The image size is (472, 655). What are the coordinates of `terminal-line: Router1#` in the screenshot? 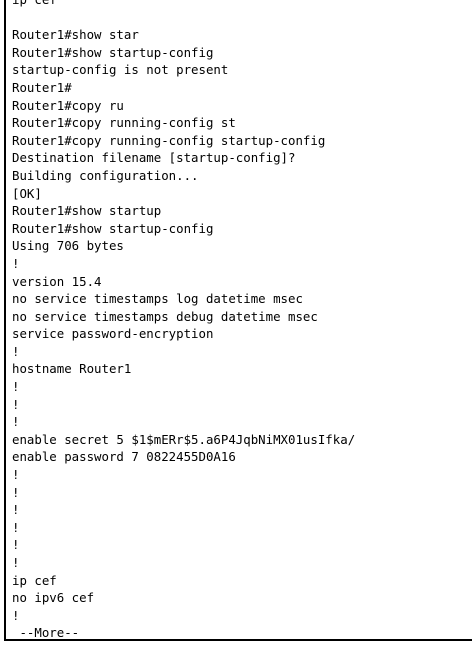 It's located at (42, 87).